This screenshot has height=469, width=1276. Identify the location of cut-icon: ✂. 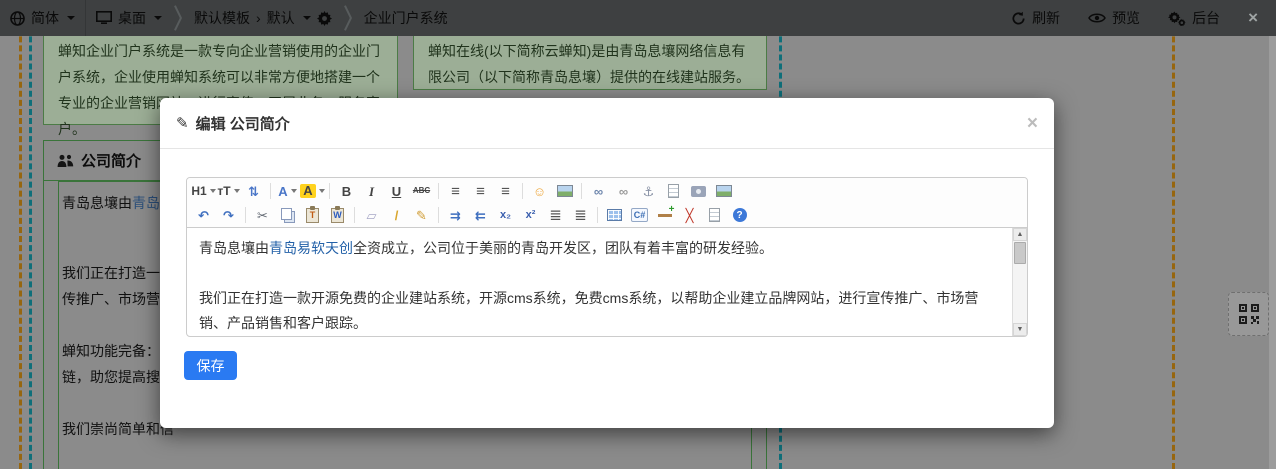
(262, 215).